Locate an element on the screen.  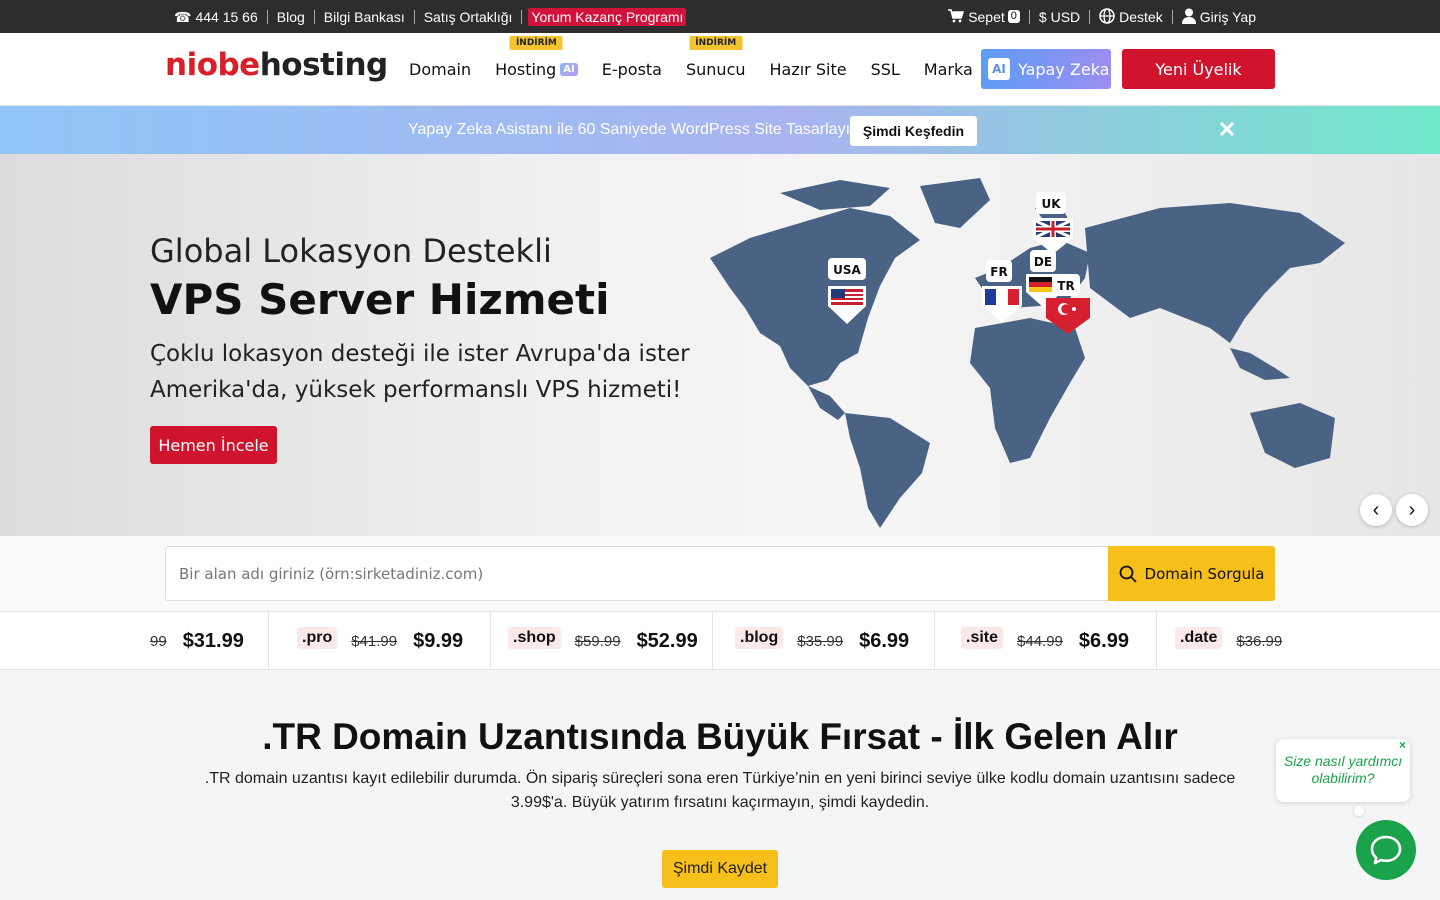
nav-ssl: SSL is located at coordinates (885, 69).